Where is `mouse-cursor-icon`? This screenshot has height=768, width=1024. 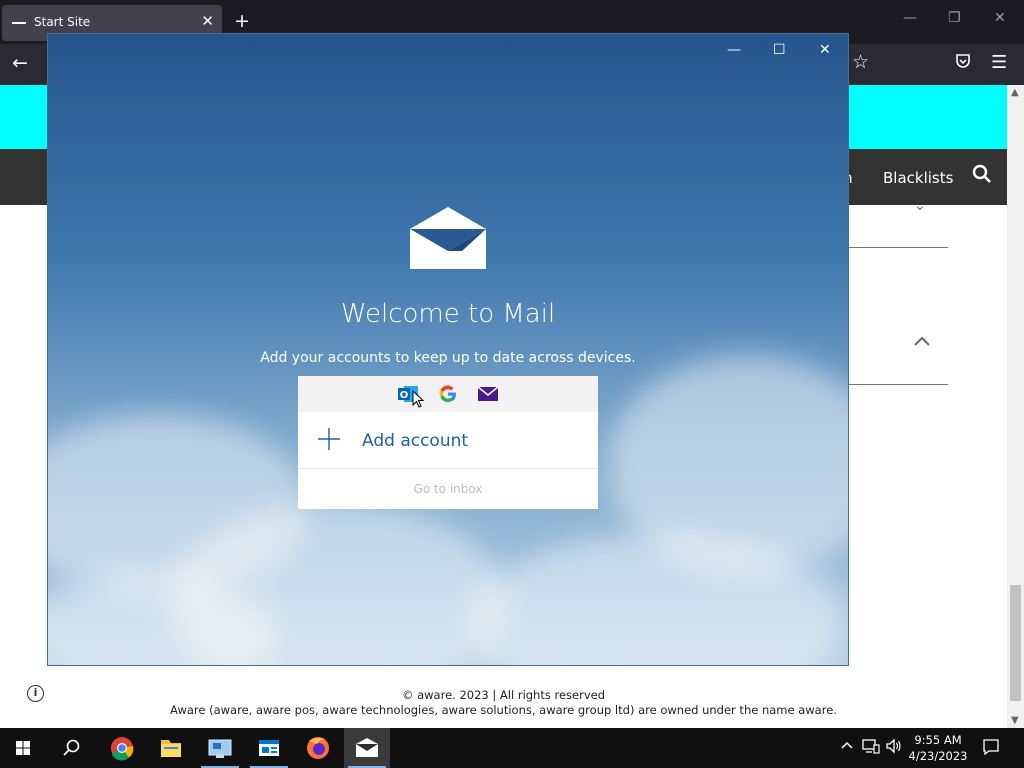
mouse-cursor-icon is located at coordinates (418, 400).